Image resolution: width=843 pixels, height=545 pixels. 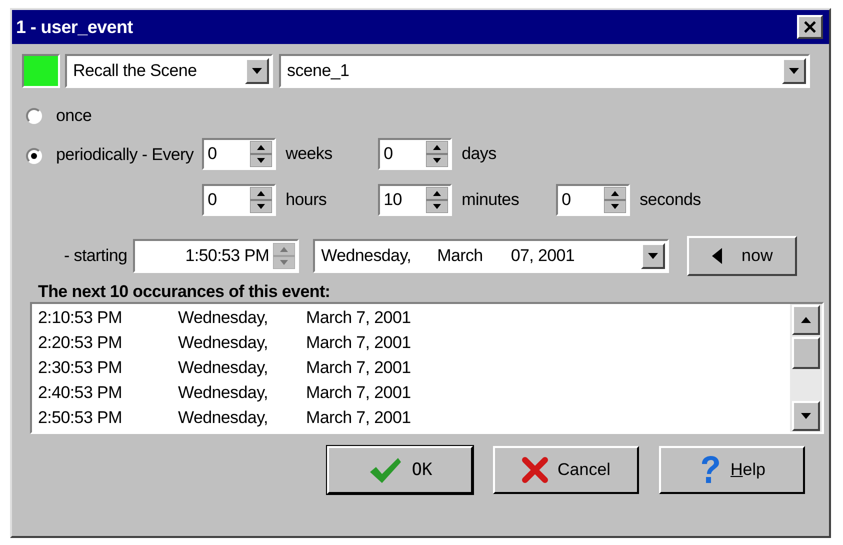 What do you see at coordinates (535, 470) in the screenshot?
I see `cross-icon` at bounding box center [535, 470].